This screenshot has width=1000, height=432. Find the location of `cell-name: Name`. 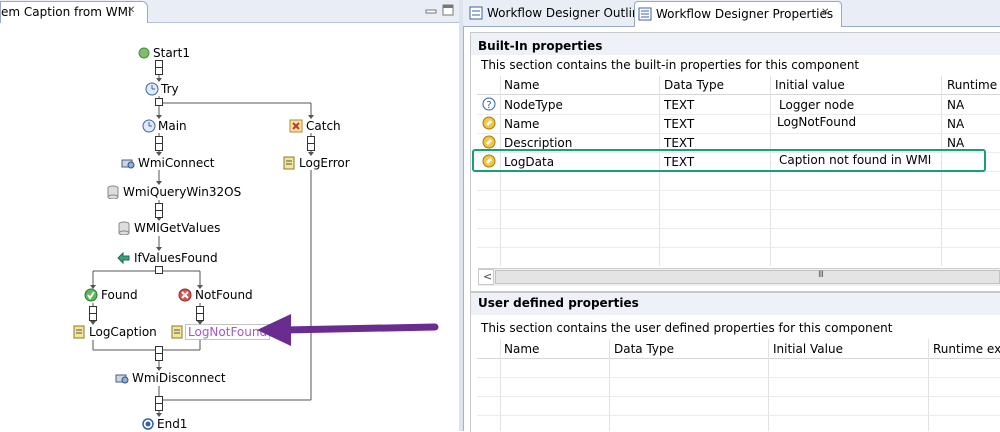

cell-name: Name is located at coordinates (522, 124).